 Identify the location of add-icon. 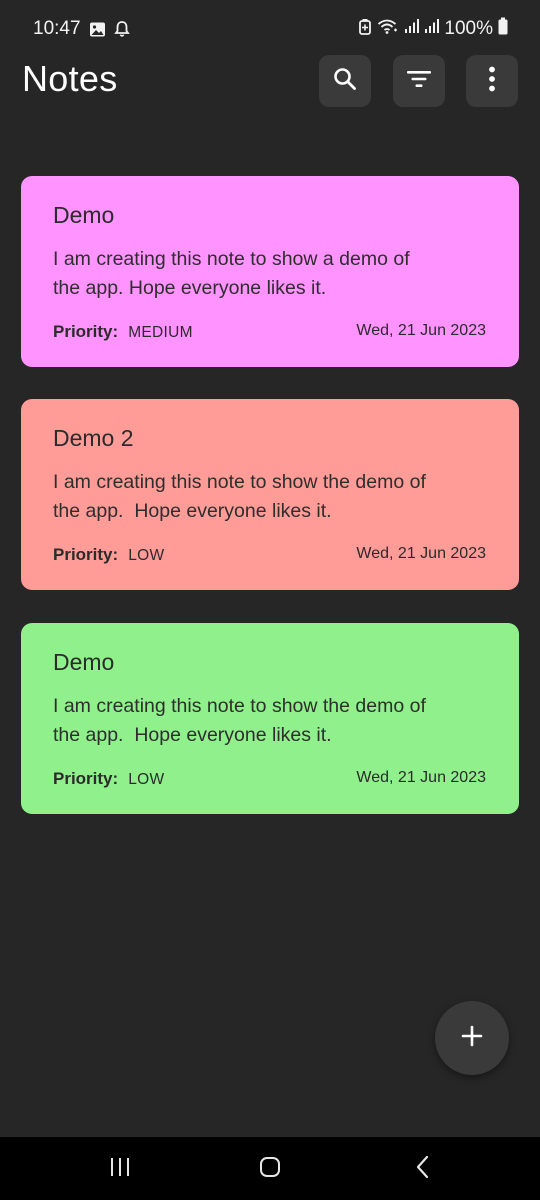
(472, 1038).